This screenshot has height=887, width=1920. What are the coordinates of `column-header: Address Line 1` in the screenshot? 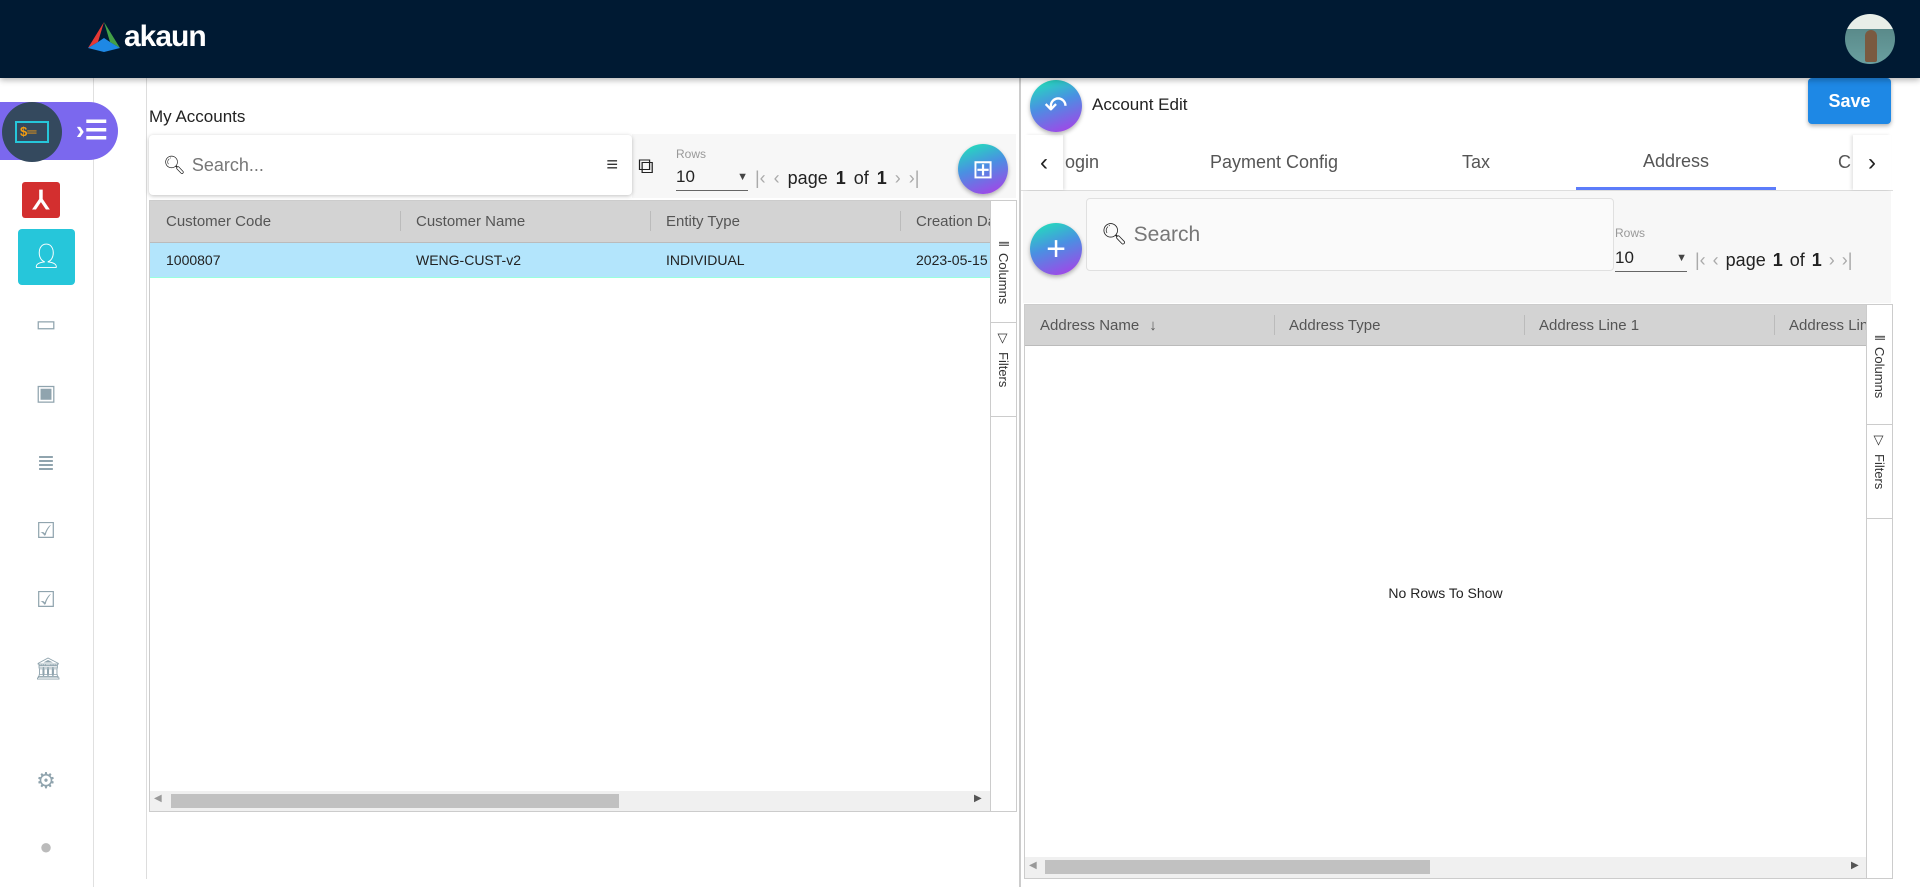 It's located at (1589, 325).